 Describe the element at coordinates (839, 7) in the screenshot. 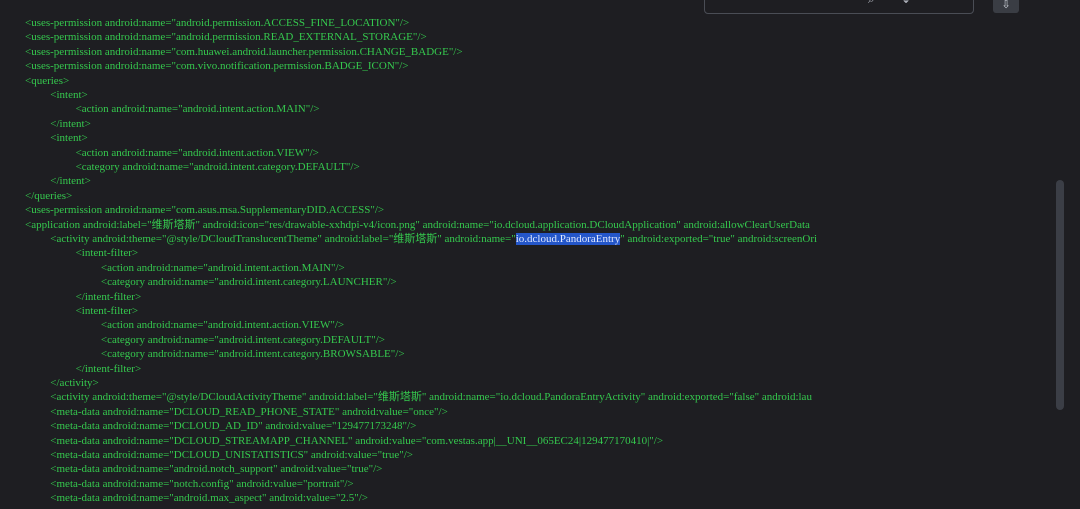

I see `find-bar: ⌕ ↕ ①⑥` at that location.